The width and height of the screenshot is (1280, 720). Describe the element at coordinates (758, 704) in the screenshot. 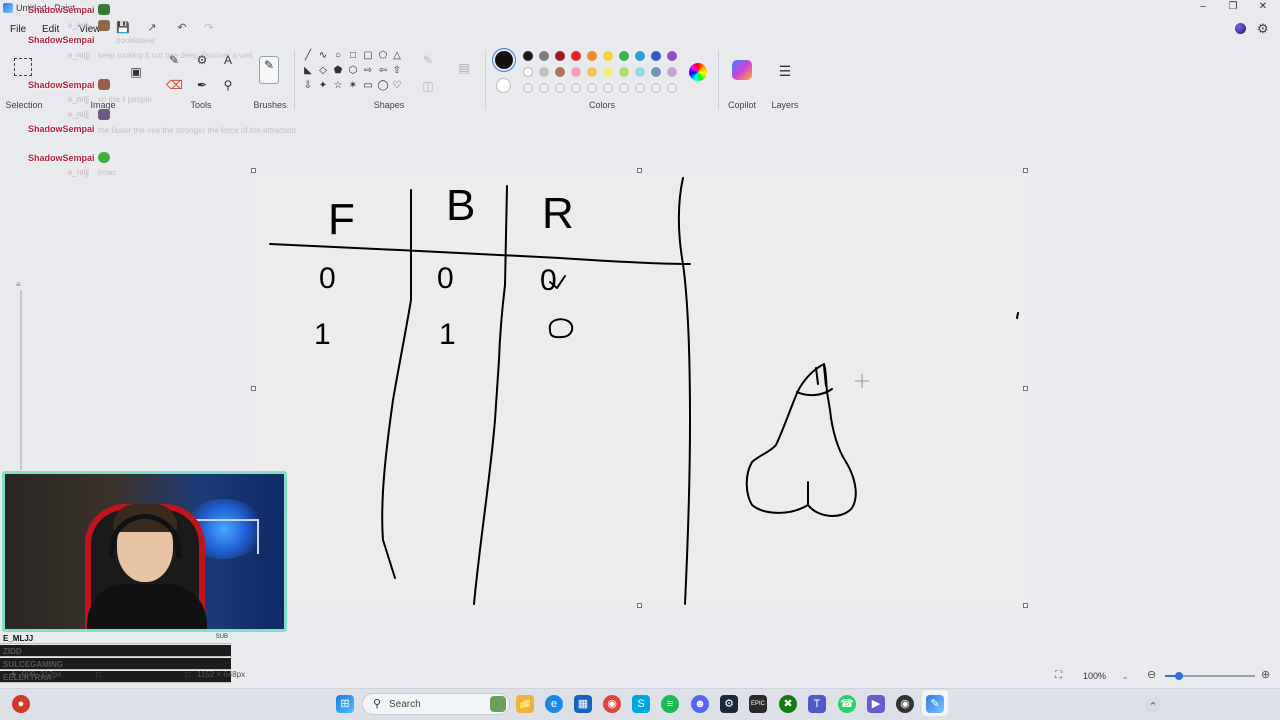

I see `epic-games-icon: EPIC` at that location.